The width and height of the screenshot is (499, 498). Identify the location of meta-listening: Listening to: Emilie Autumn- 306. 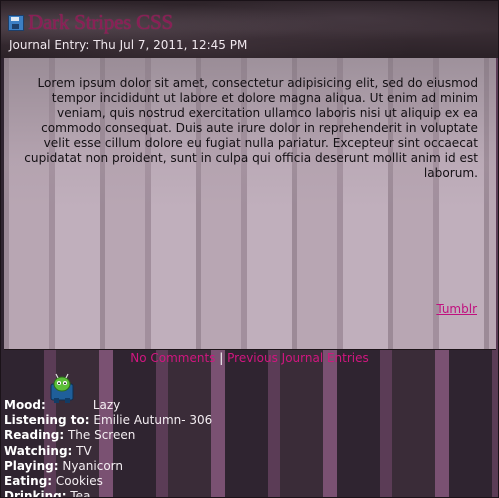
(108, 420).